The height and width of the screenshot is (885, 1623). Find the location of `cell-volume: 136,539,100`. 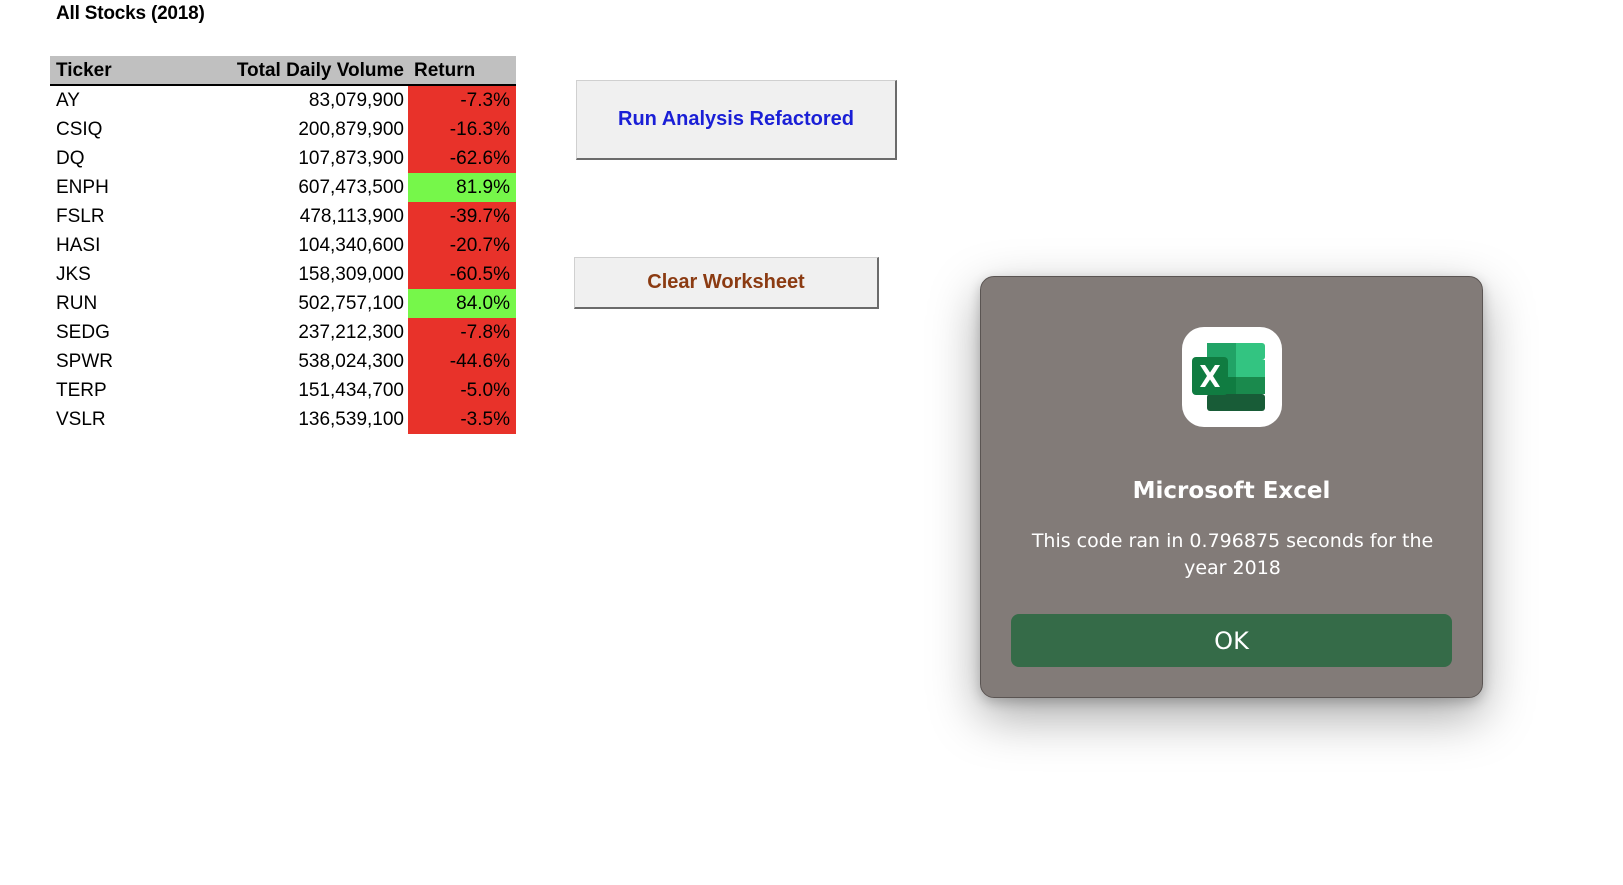

cell-volume: 136,539,100 is located at coordinates (314, 420).